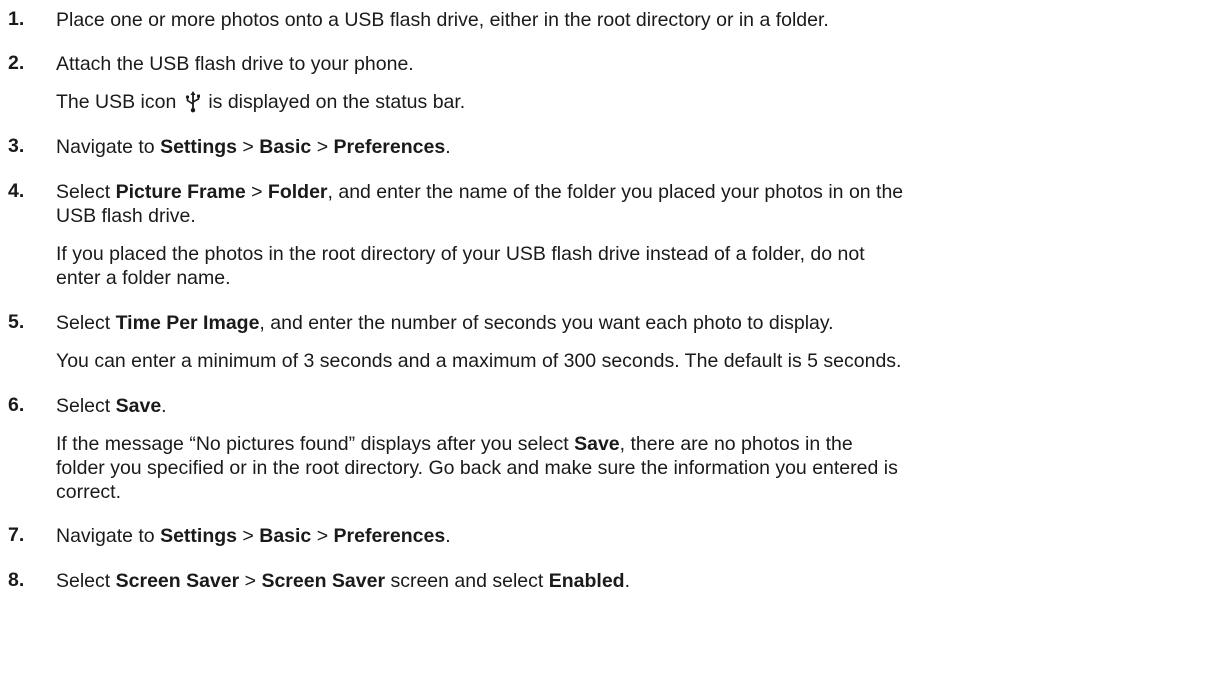  What do you see at coordinates (138, 406) in the screenshot?
I see `menu-path-save: Save` at bounding box center [138, 406].